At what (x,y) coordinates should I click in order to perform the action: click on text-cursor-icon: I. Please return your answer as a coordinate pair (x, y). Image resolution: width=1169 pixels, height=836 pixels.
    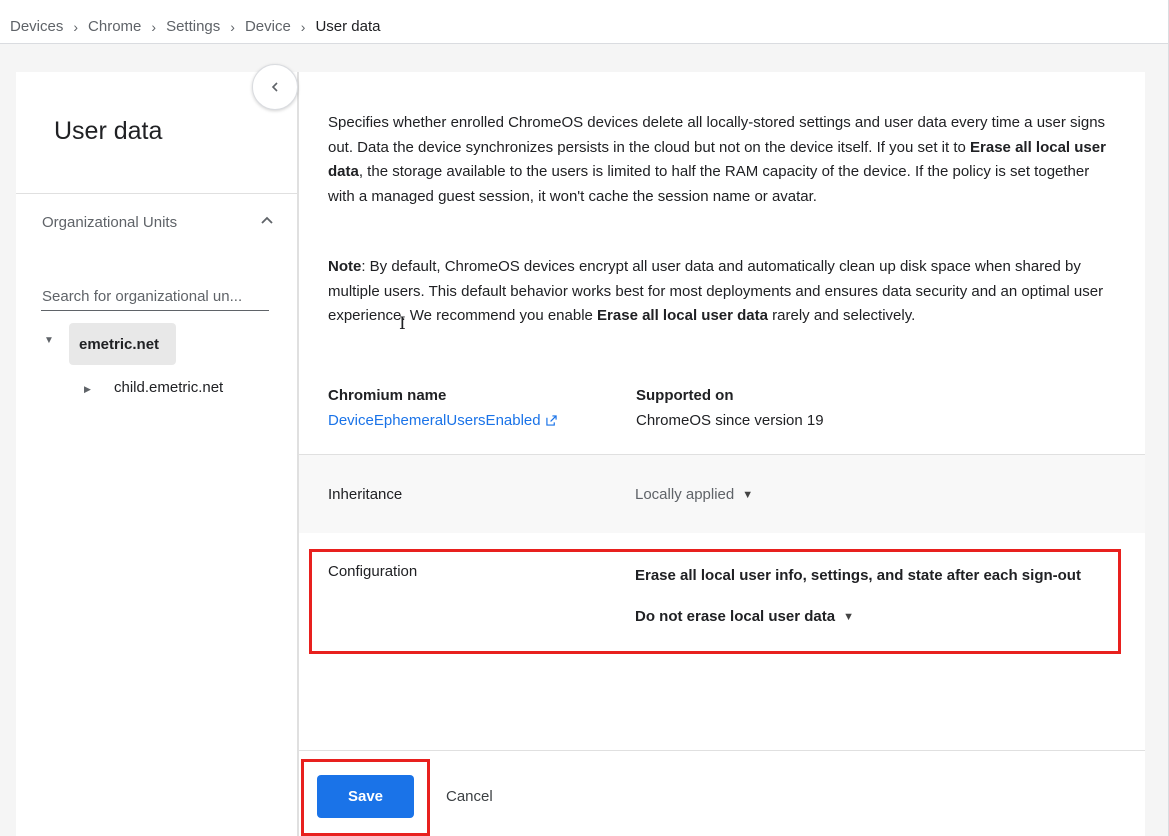
    Looking at the image, I should click on (402, 324).